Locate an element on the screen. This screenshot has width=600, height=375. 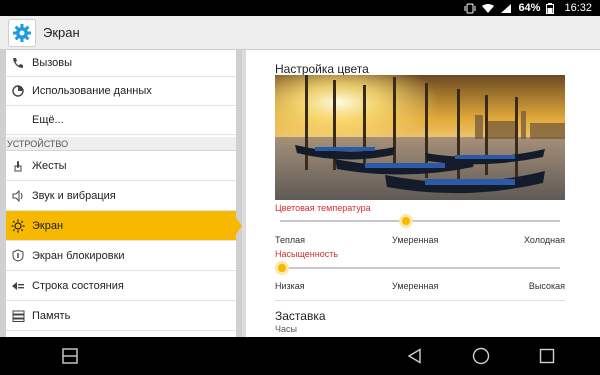
sidebar-item-data-usage: Использование данных is located at coordinates (121, 91).